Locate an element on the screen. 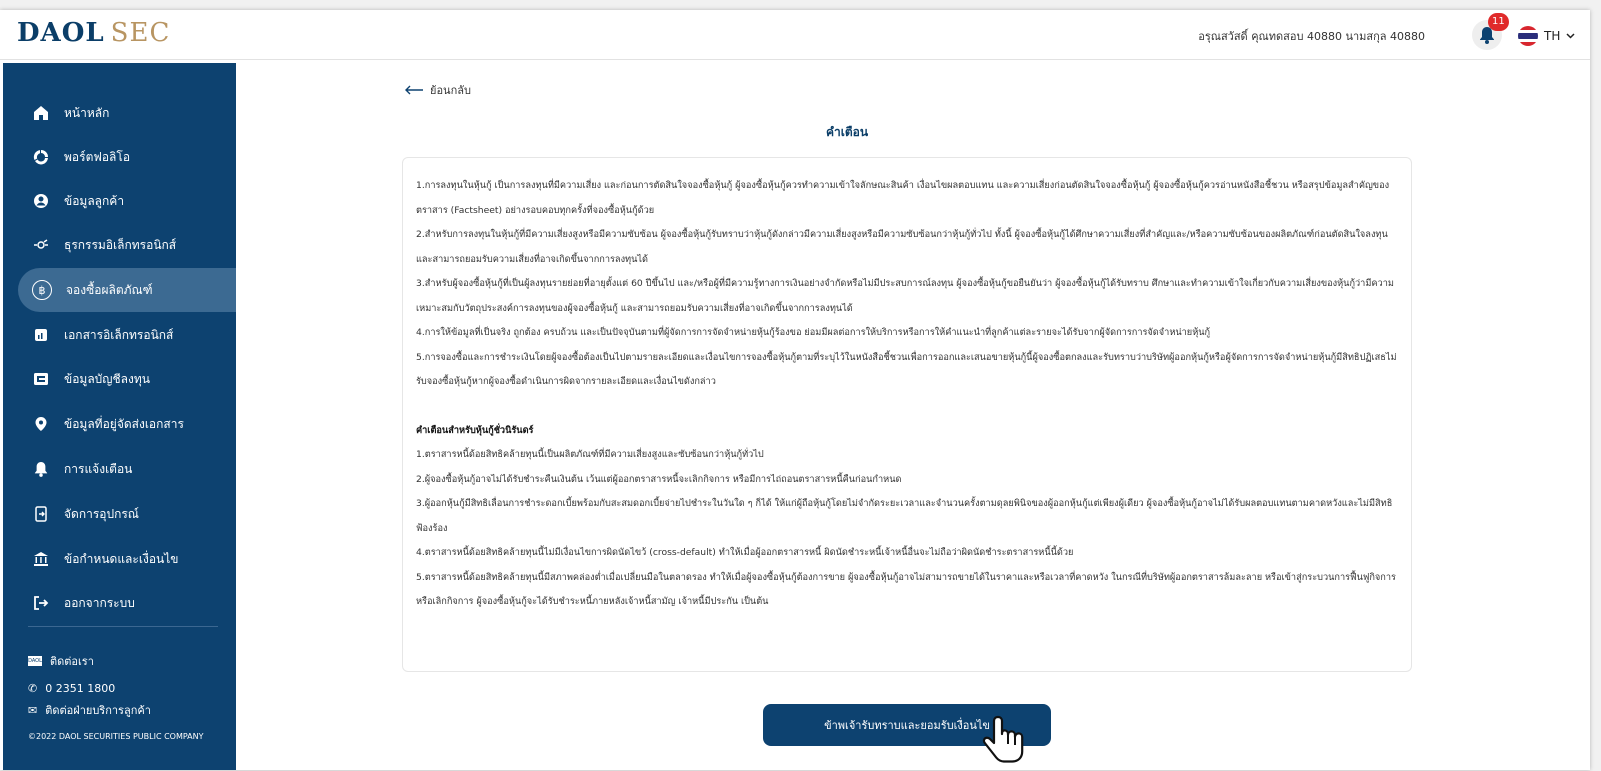 Image resolution: width=1601 pixels, height=771 pixels. sidebar-item-product-subscription: ฿ จองซื้อผลิตภัณฑ์ is located at coordinates (127, 290).